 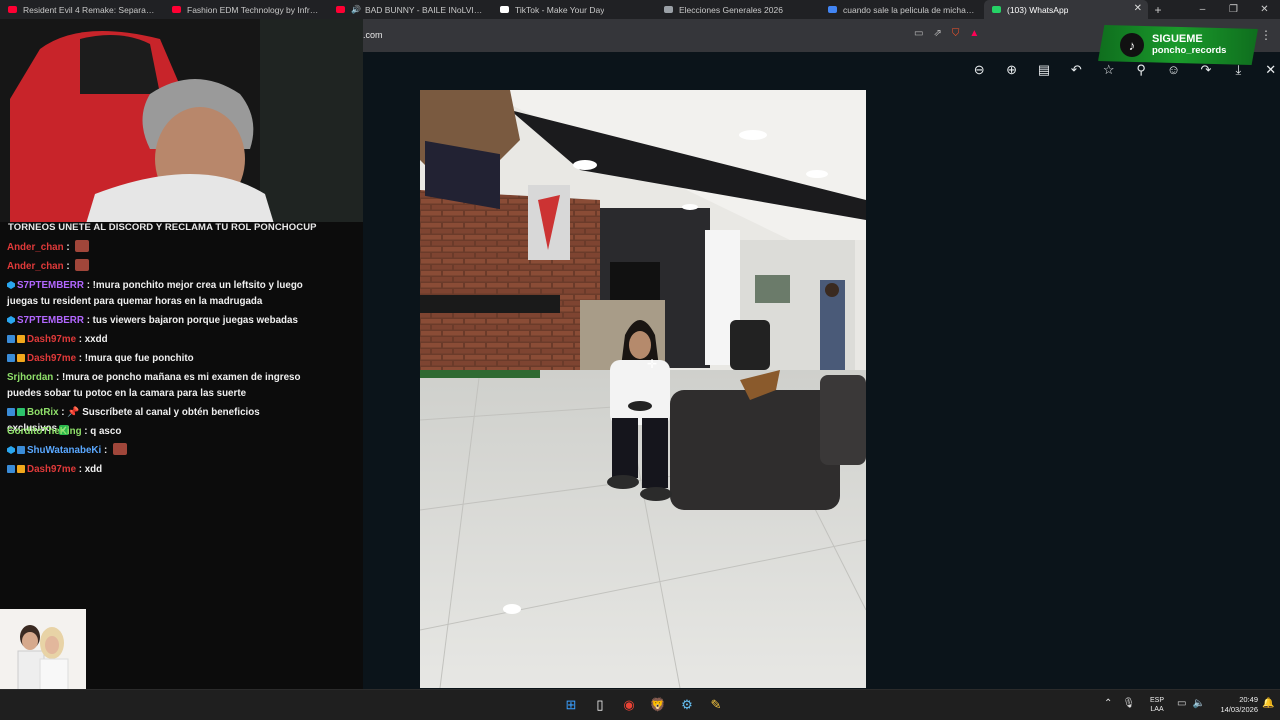 I want to click on brave-shield-icon: ⛉, so click(x=956, y=33).